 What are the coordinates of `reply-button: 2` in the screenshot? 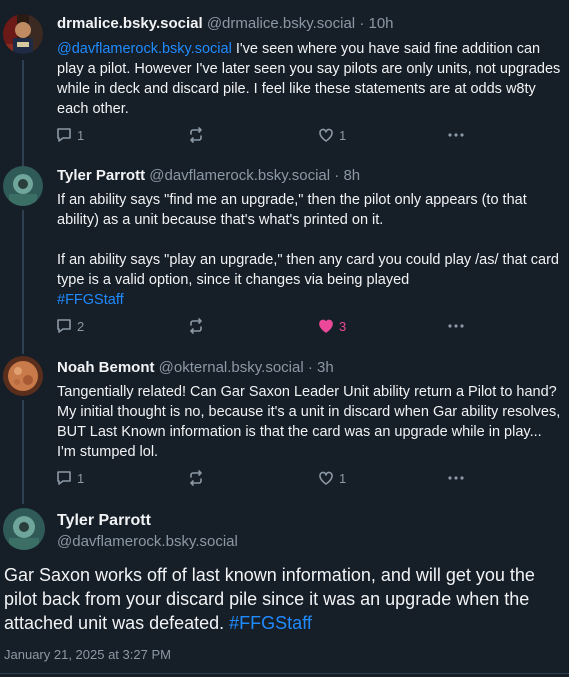 It's located at (69, 326).